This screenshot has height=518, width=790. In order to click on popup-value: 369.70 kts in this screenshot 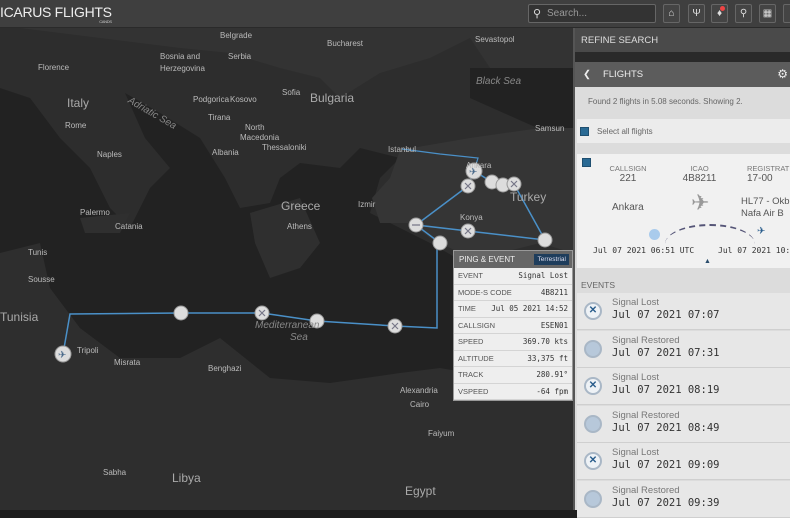, I will do `click(545, 342)`.